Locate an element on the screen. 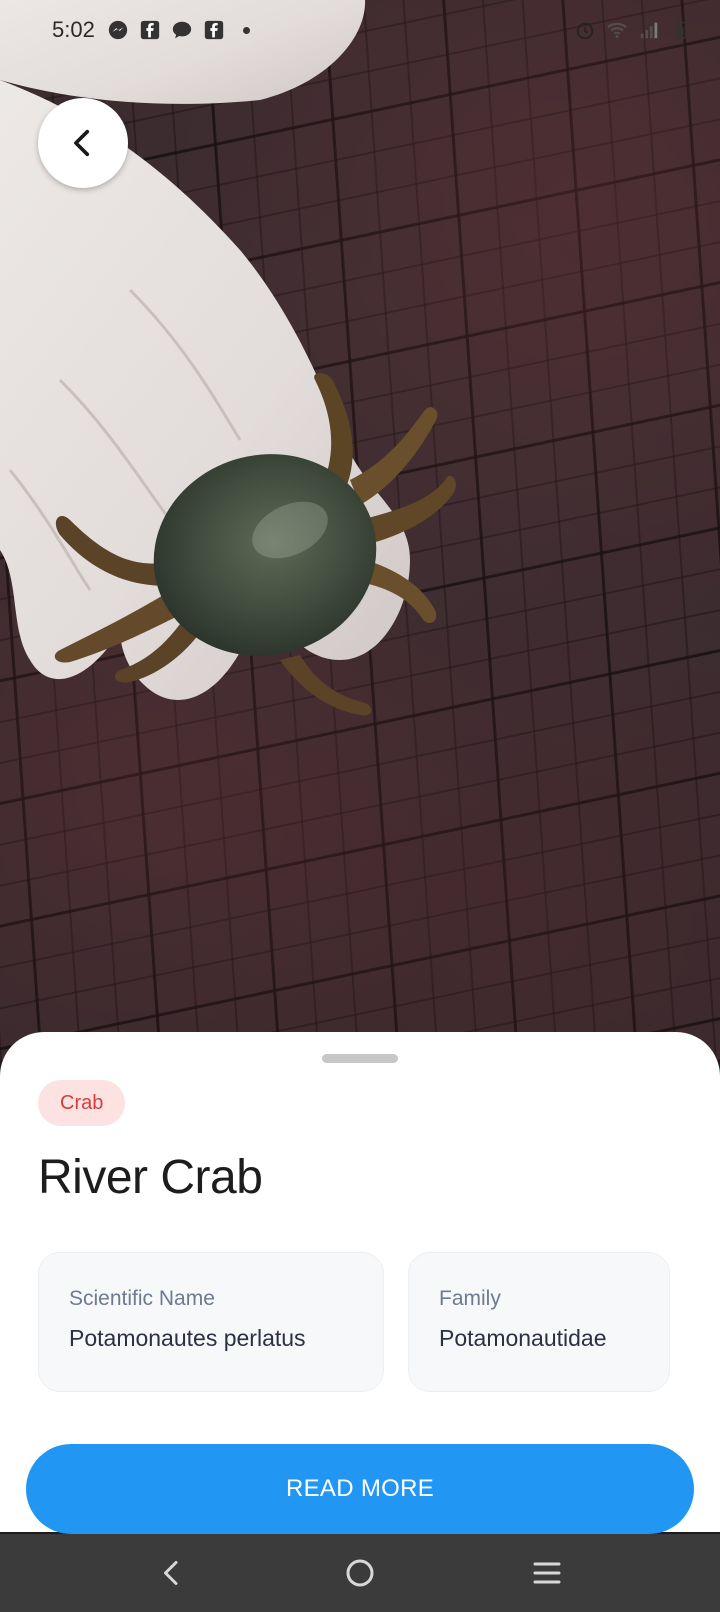  nav-recents-button is located at coordinates (547, 1573).